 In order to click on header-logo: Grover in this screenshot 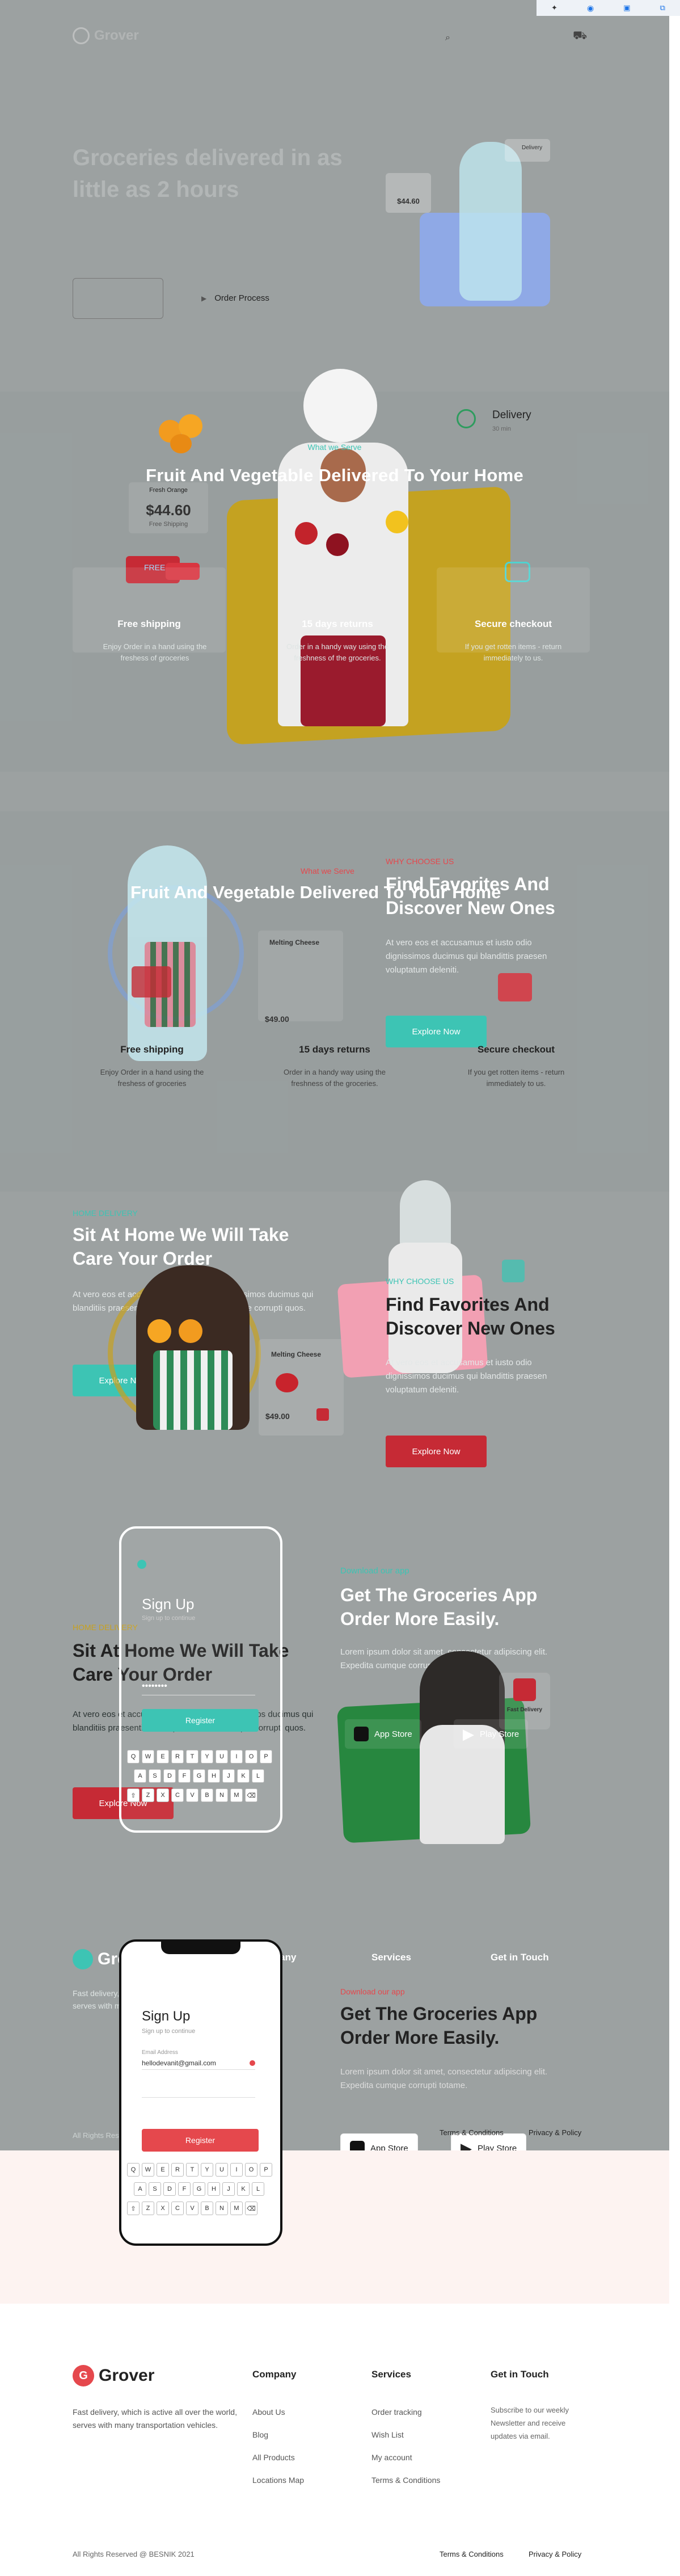, I will do `click(106, 35)`.